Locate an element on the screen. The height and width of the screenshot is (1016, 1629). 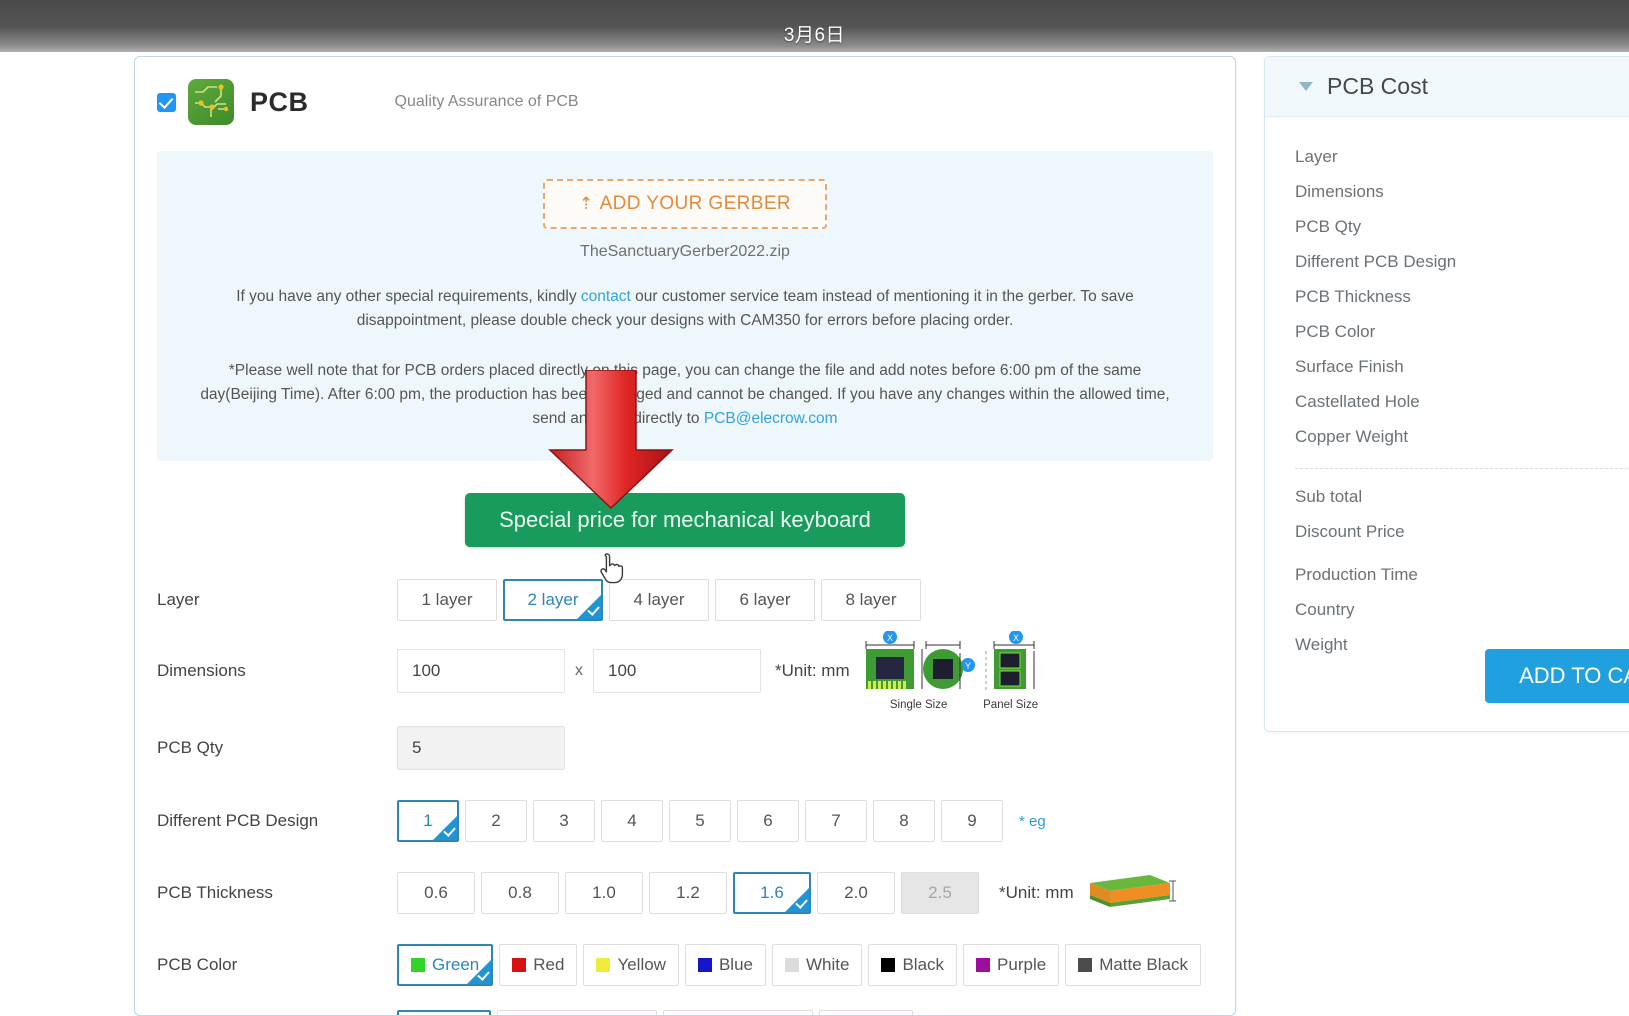
contact-link: contact is located at coordinates (606, 296).